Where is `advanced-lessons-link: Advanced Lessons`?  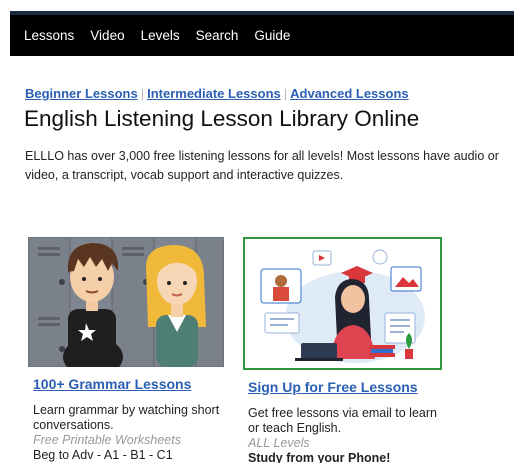
advanced-lessons-link: Advanced Lessons is located at coordinates (349, 93).